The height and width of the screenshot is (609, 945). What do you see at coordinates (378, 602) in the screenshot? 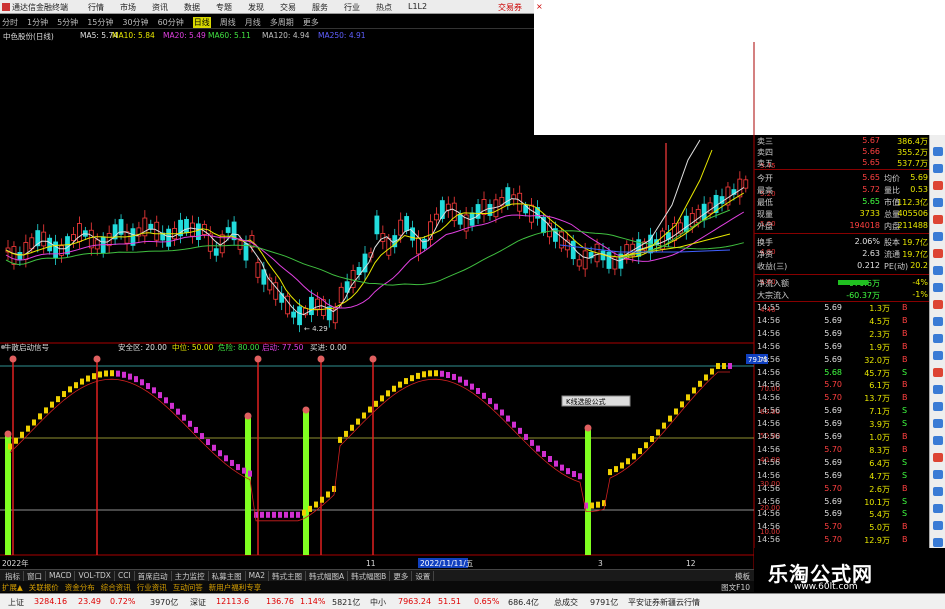
I see `status-item: 中小` at bounding box center [378, 602].